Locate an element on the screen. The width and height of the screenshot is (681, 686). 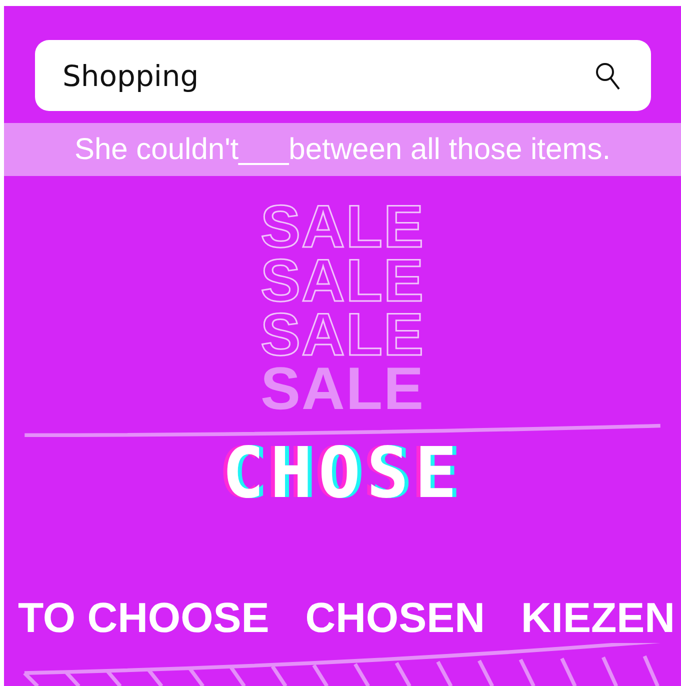
fill-in-sentence: She couldn't___between all those items. is located at coordinates (342, 149).